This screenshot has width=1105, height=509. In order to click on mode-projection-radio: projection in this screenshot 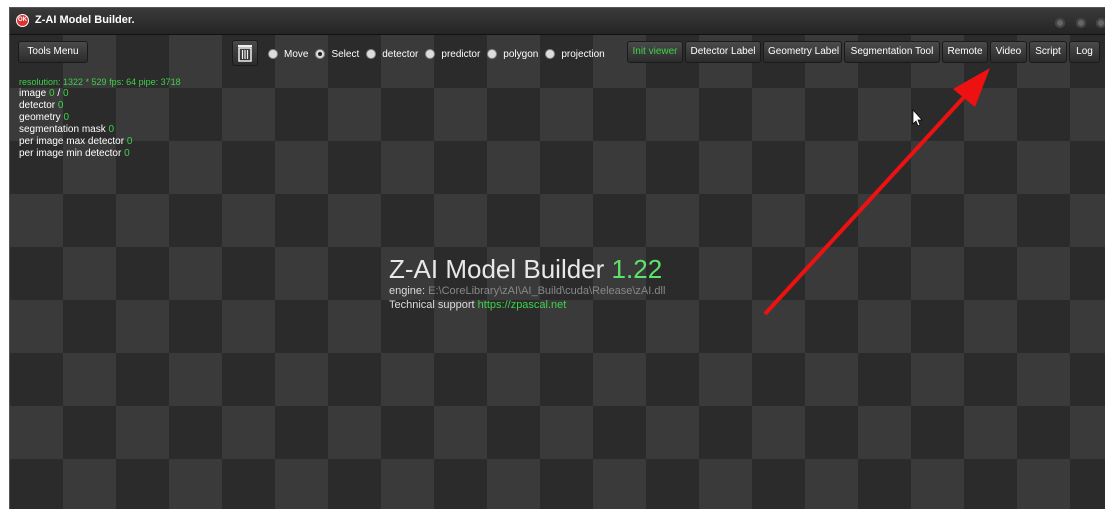, I will do `click(575, 54)`.